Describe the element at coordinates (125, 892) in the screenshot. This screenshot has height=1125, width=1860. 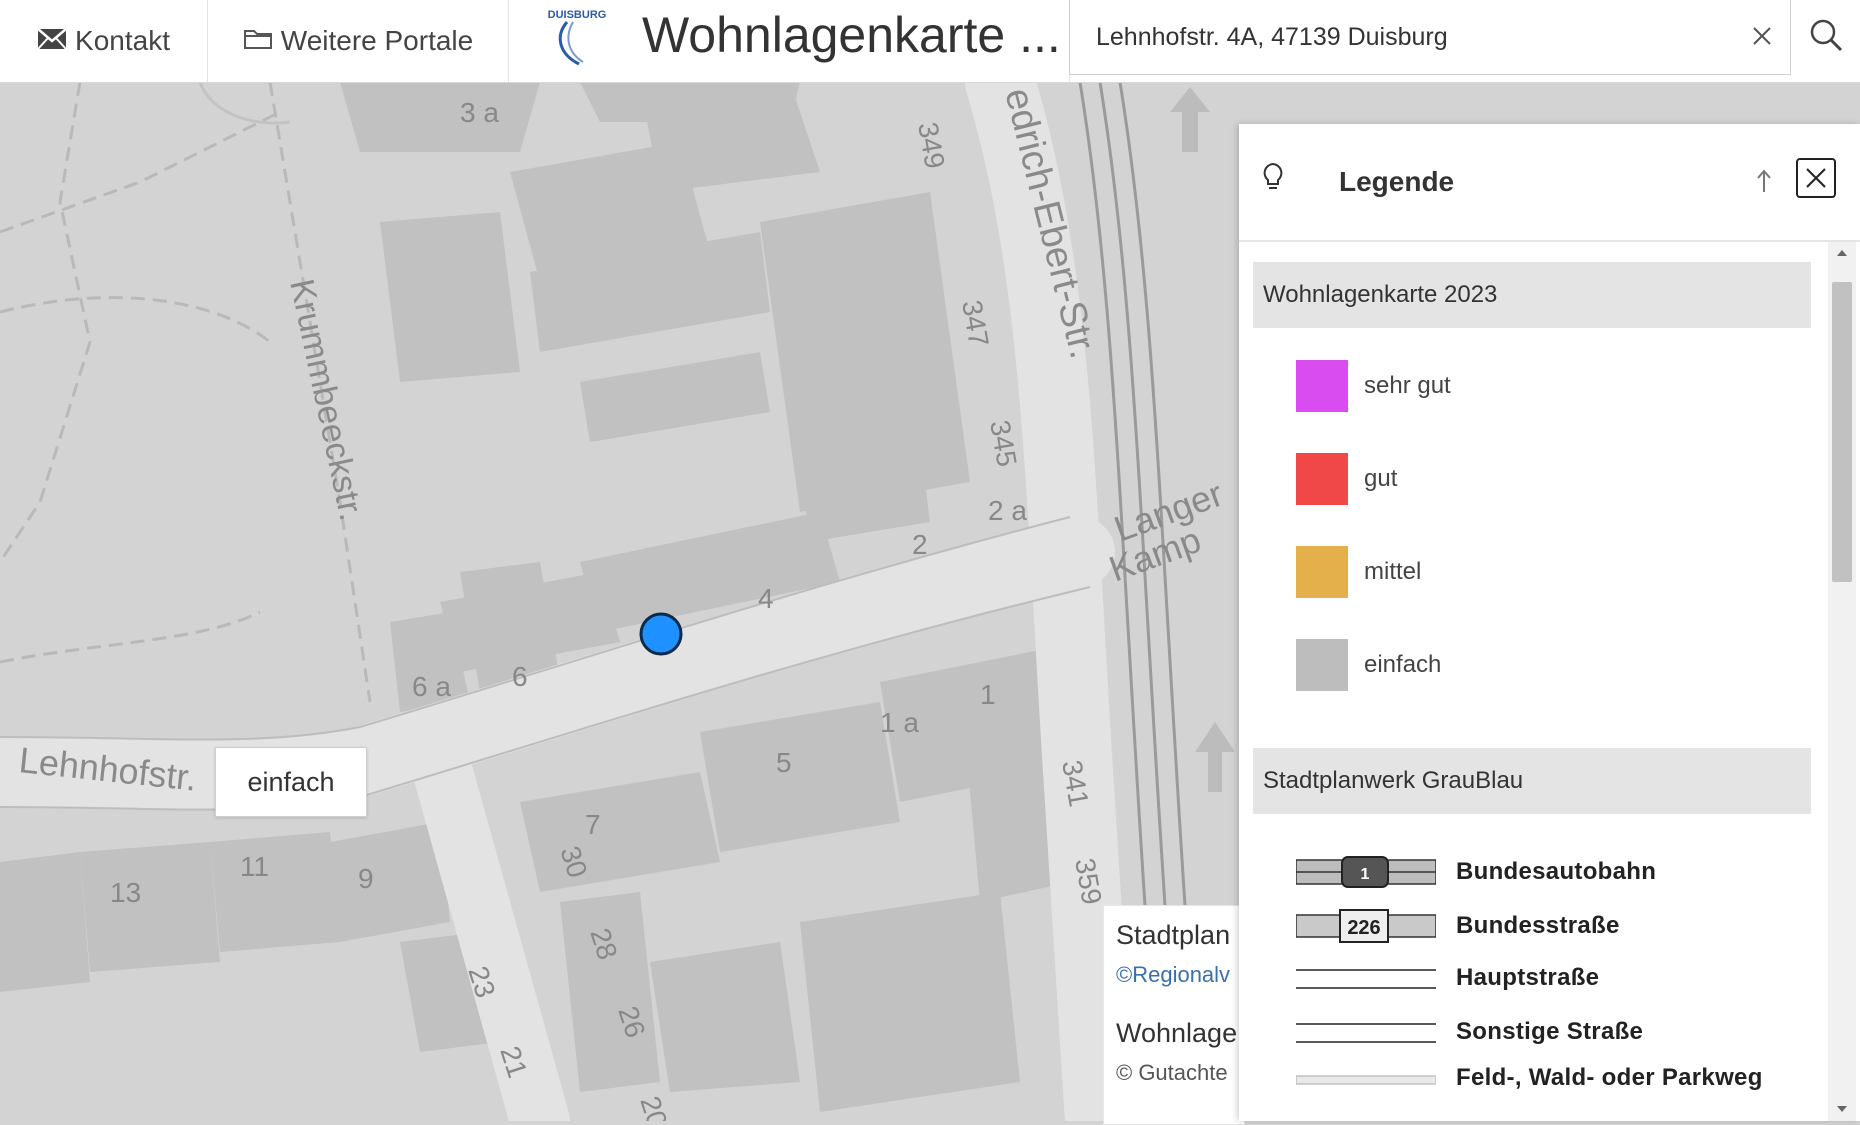
I see `house-number: 13` at that location.